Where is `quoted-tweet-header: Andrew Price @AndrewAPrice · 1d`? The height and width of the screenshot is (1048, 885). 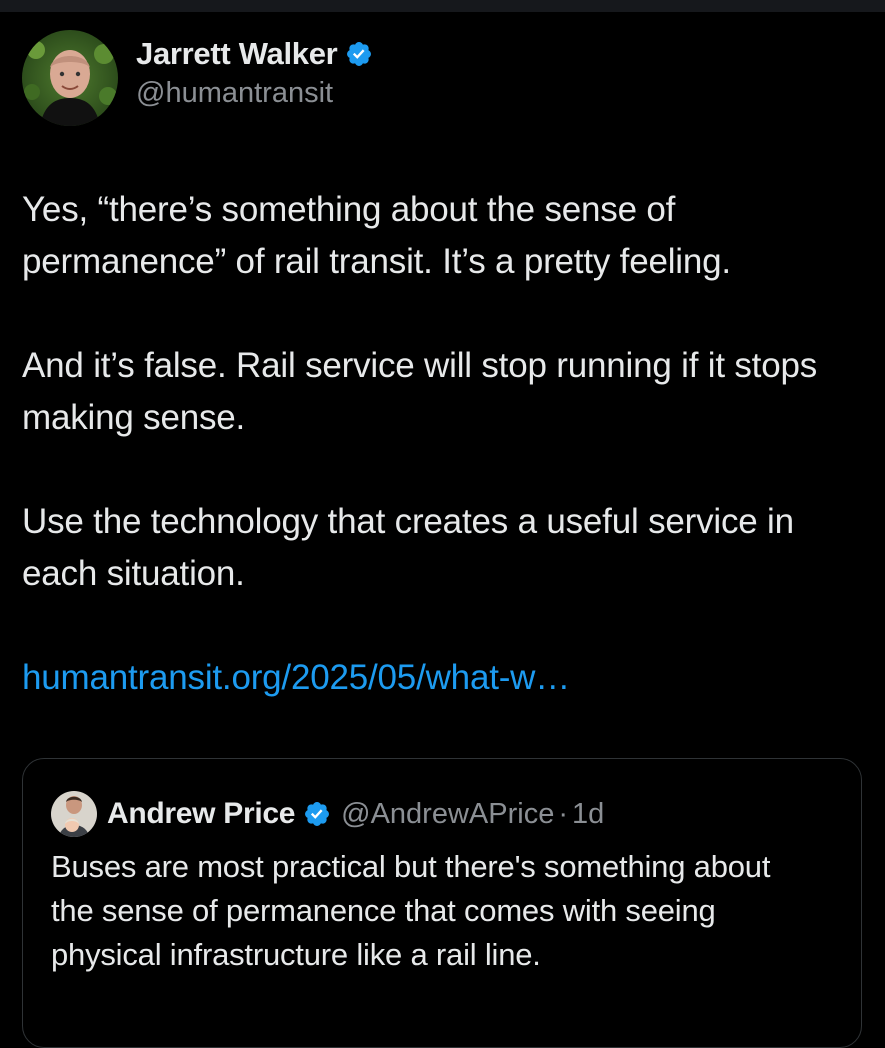 quoted-tweet-header: Andrew Price @AndrewAPrice · 1d is located at coordinates (327, 814).